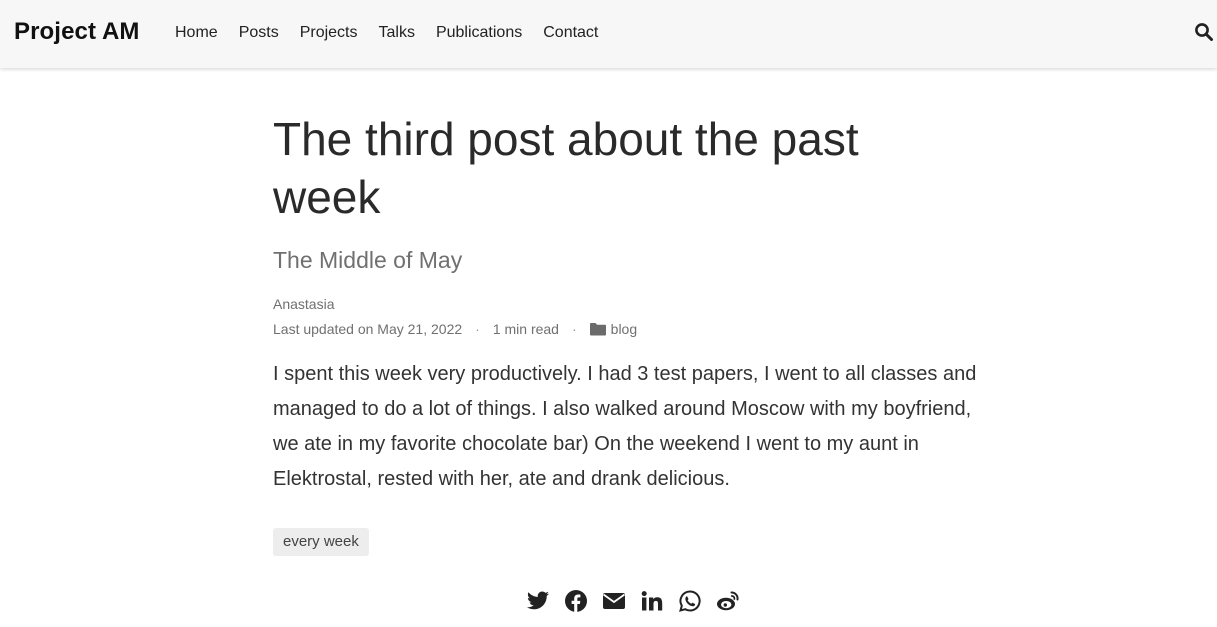 The image size is (1217, 627). What do you see at coordinates (368, 260) in the screenshot?
I see `post-subtitle: The Middle of May` at bounding box center [368, 260].